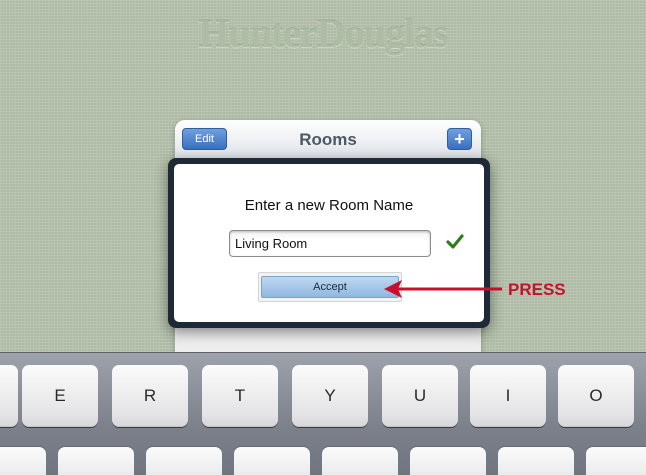 The image size is (646, 475). What do you see at coordinates (443, 289) in the screenshot?
I see `arrow-left-icon` at bounding box center [443, 289].